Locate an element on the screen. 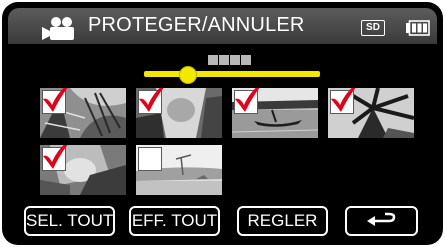  scroll-thumb is located at coordinates (188, 75).